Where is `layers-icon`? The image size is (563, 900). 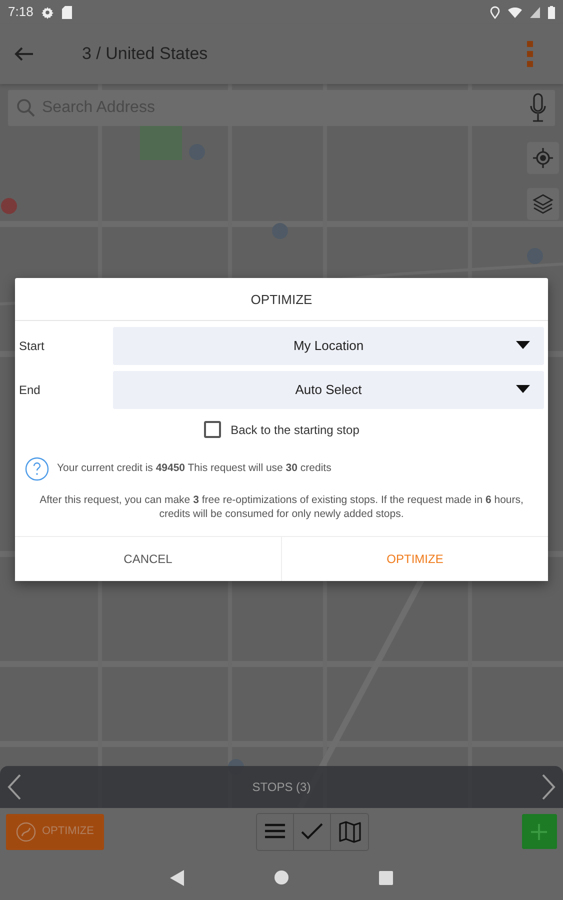 layers-icon is located at coordinates (543, 204).